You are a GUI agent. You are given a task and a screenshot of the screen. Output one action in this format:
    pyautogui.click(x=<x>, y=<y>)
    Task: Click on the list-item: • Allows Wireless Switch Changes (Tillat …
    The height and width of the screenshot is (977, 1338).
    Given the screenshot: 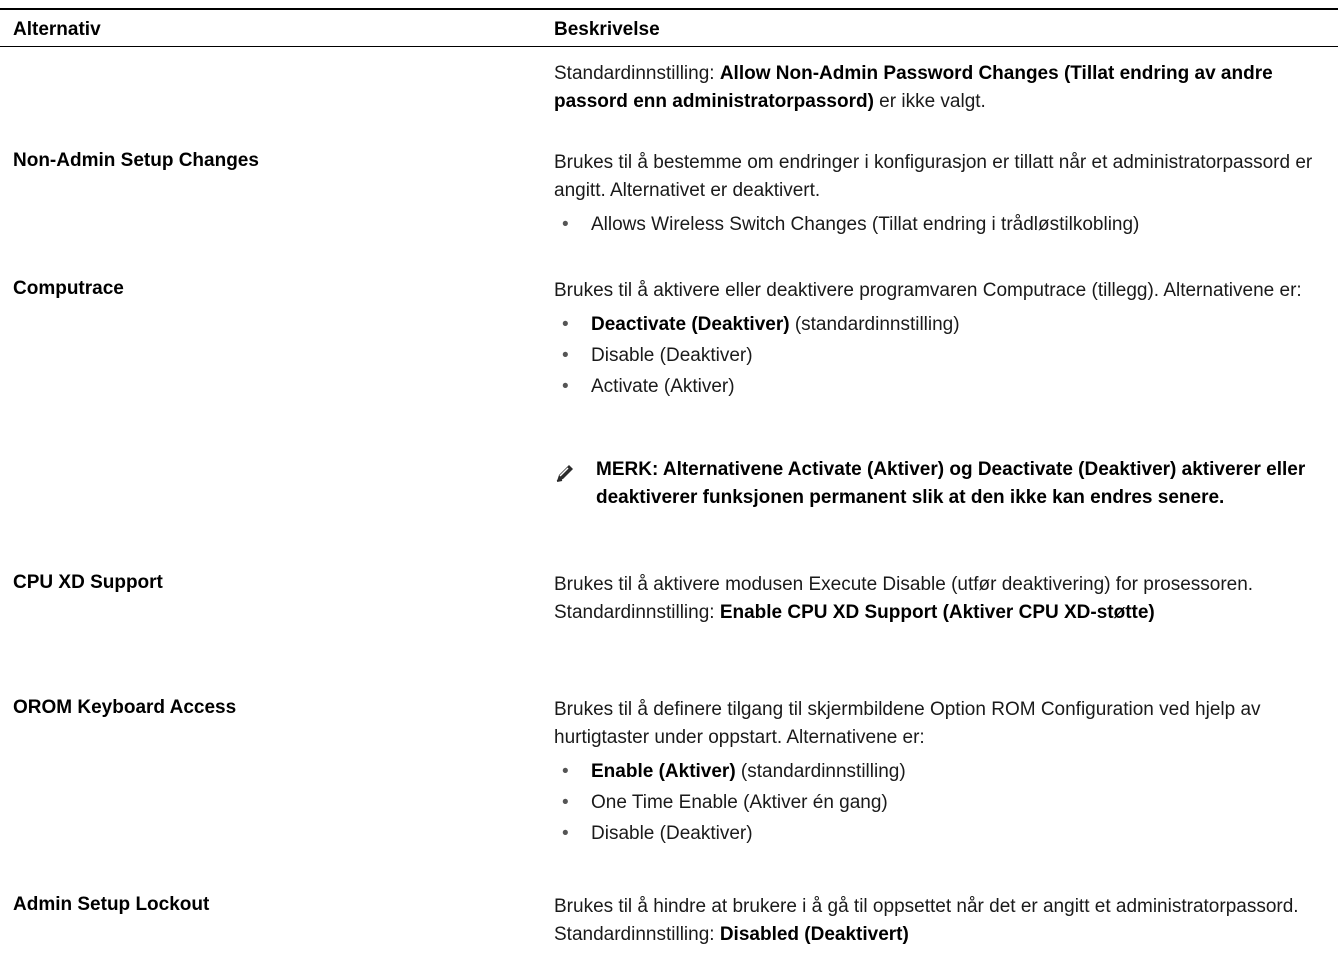 What is the action you would take?
    pyautogui.click(x=944, y=225)
    